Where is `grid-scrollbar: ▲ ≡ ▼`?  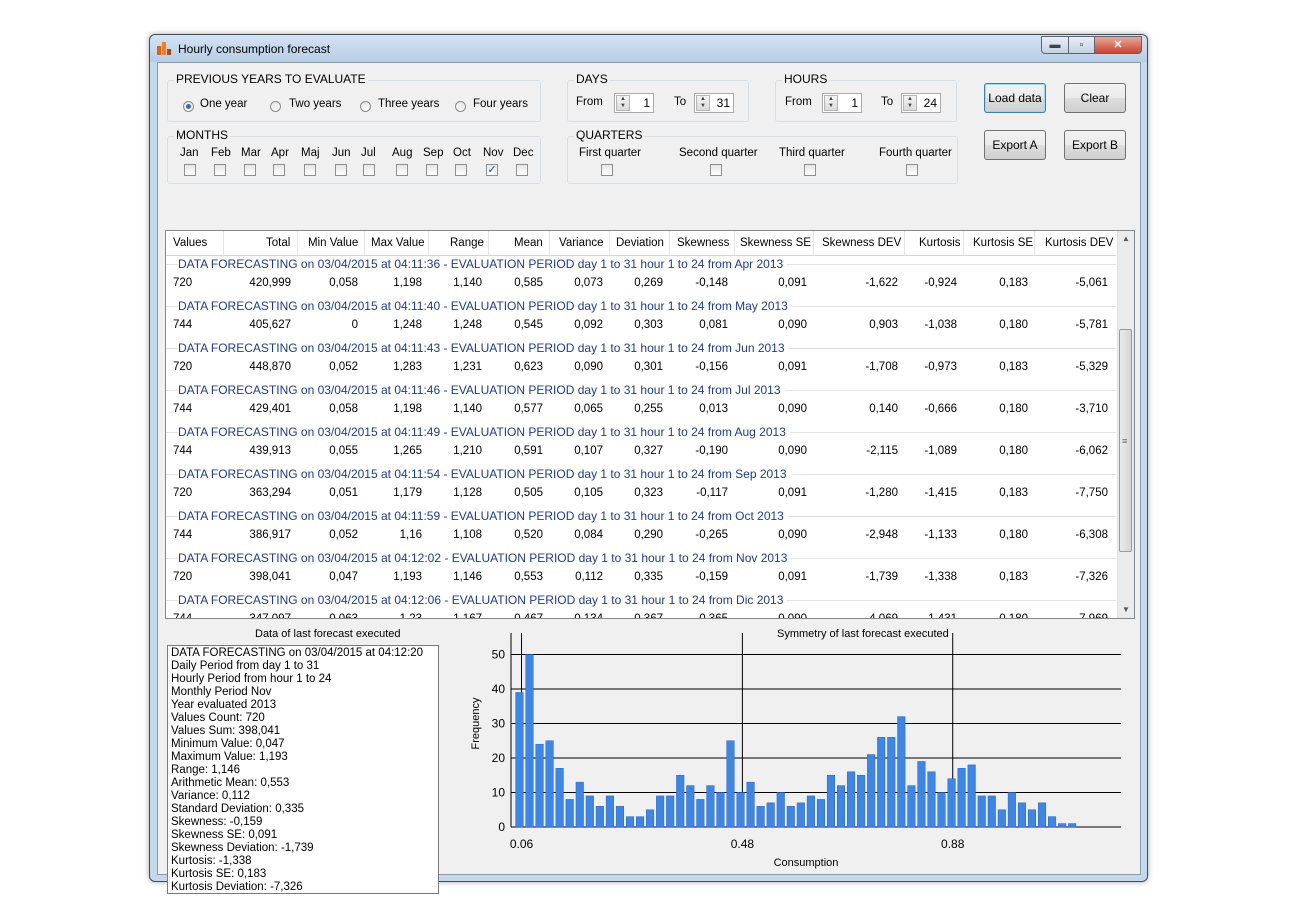 grid-scrollbar: ▲ ≡ ▼ is located at coordinates (1125, 424).